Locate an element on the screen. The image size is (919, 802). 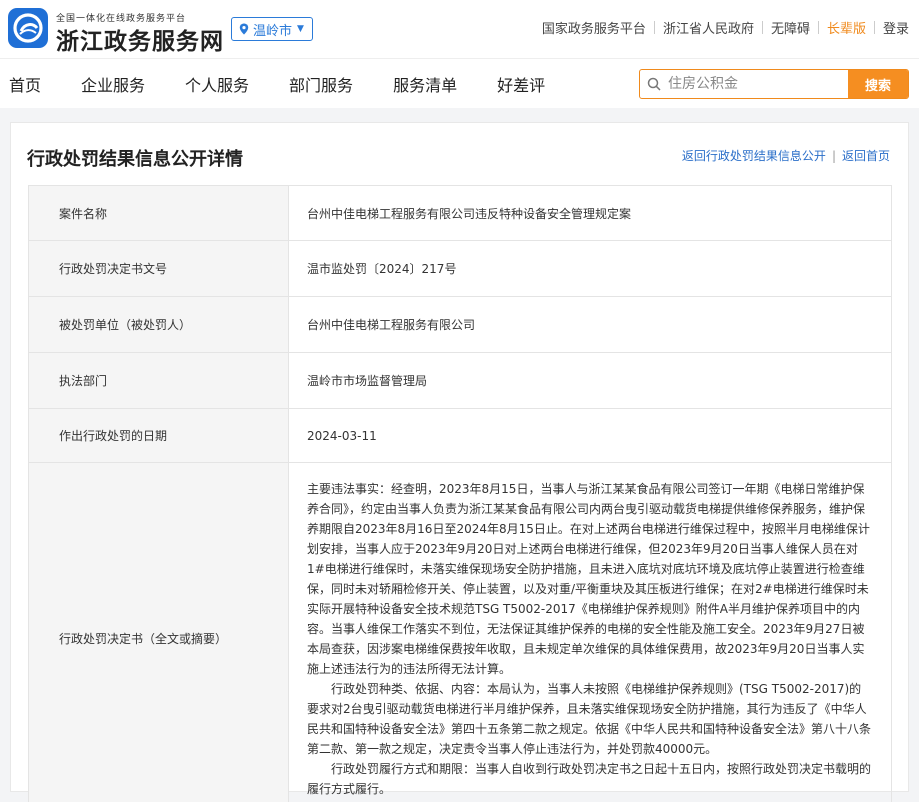
region-selector: 温岭市 ▼ is located at coordinates (272, 29).